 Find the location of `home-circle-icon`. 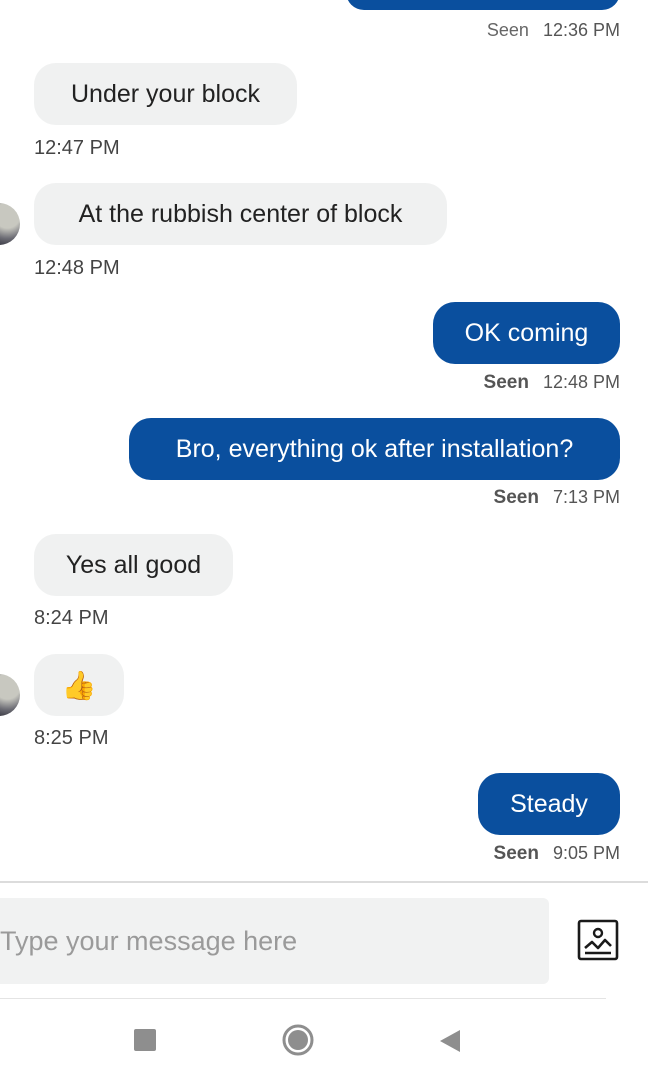

home-circle-icon is located at coordinates (298, 1040).